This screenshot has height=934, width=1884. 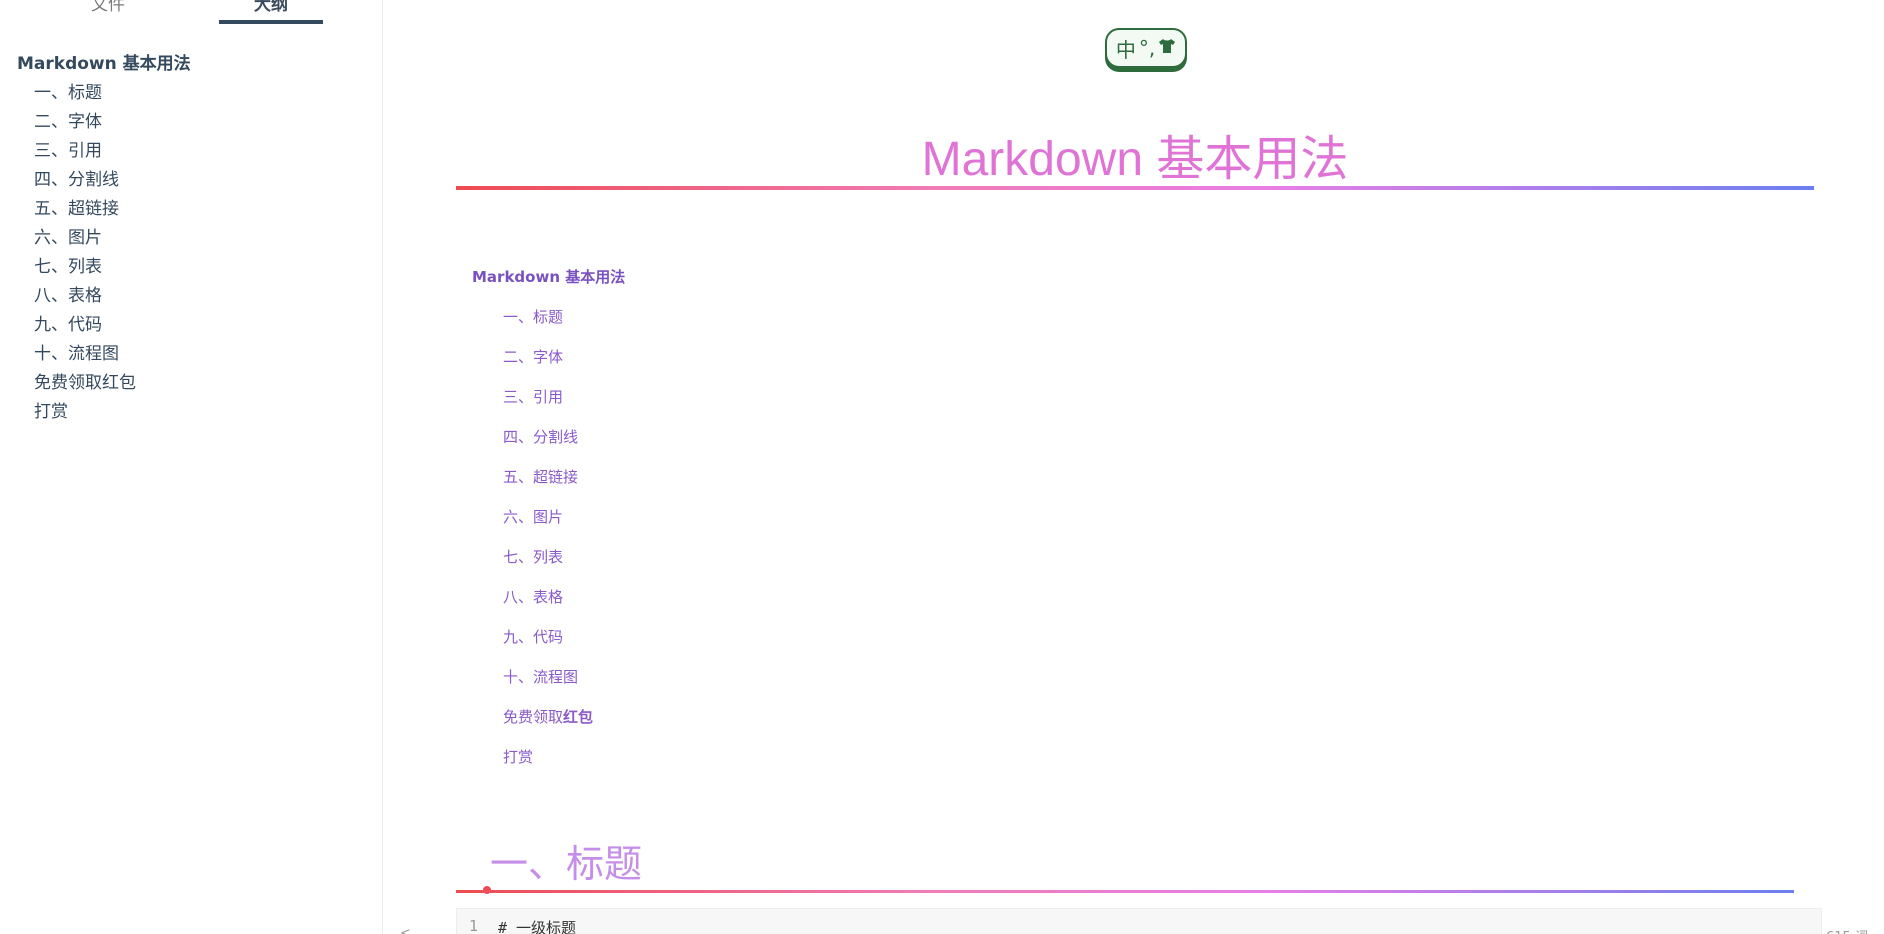 What do you see at coordinates (772, 322) in the screenshot?
I see `toc-link-headings: 一、标题` at bounding box center [772, 322].